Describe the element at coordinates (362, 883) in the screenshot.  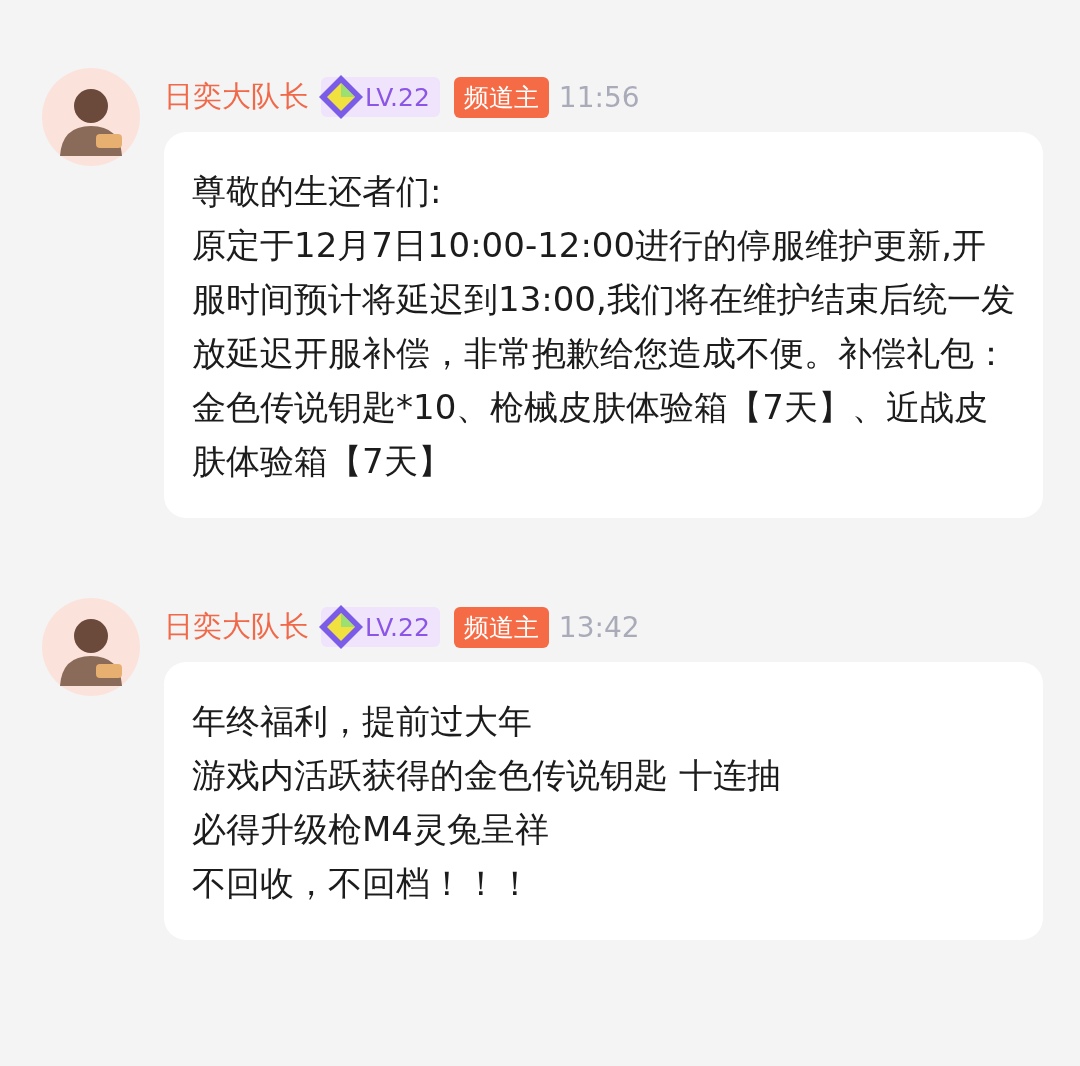
I see `message-text: 不回收，不回档！！！` at that location.